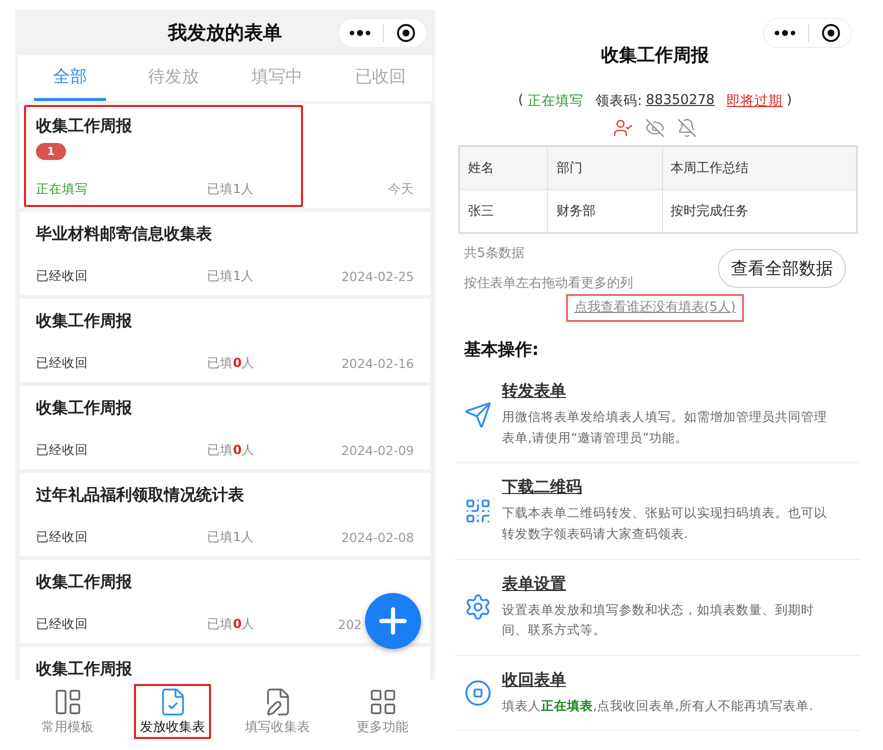 The width and height of the screenshot is (883, 750). Describe the element at coordinates (225, 253) in the screenshot. I see `form-card: 毕业材料邮寄信息收集表 已经收回 已填1人 2024-02-25` at that location.